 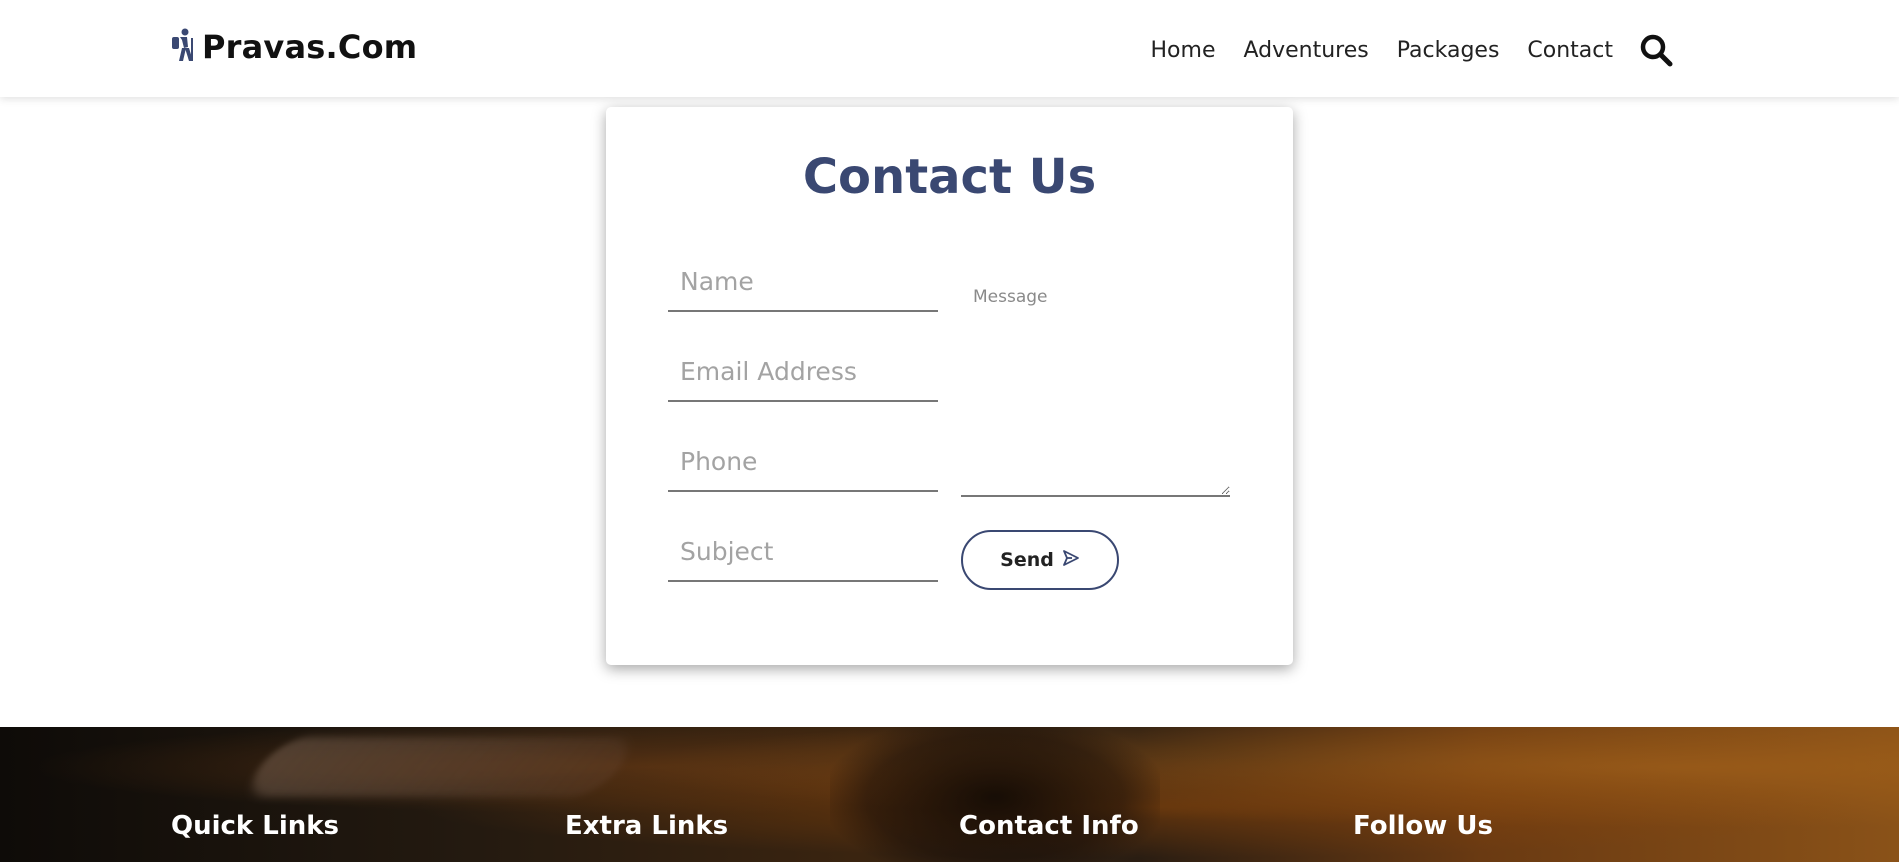 I want to click on nav-contact: Contact, so click(x=1570, y=50).